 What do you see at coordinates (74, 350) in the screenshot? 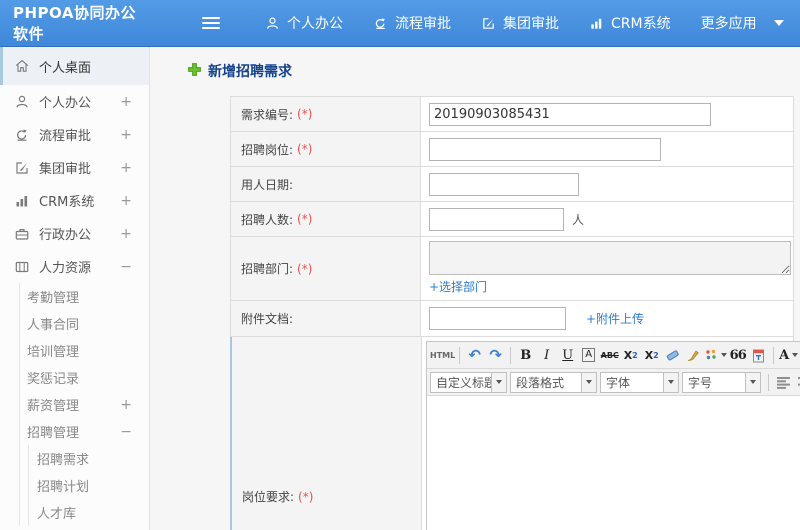
I see `sidebar-item-training: 培训管理` at bounding box center [74, 350].